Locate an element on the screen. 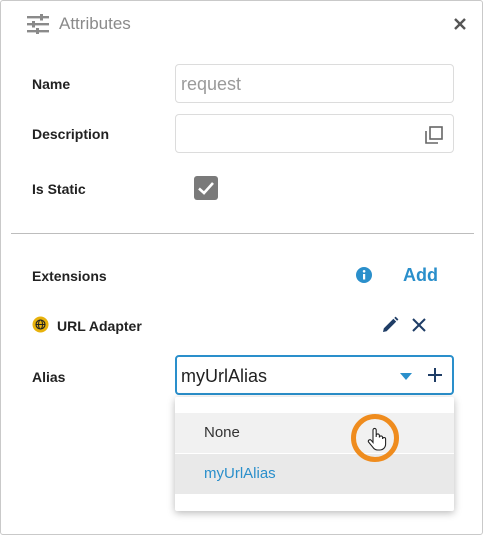 The image size is (483, 535). hand-pointer-icon is located at coordinates (377, 439).